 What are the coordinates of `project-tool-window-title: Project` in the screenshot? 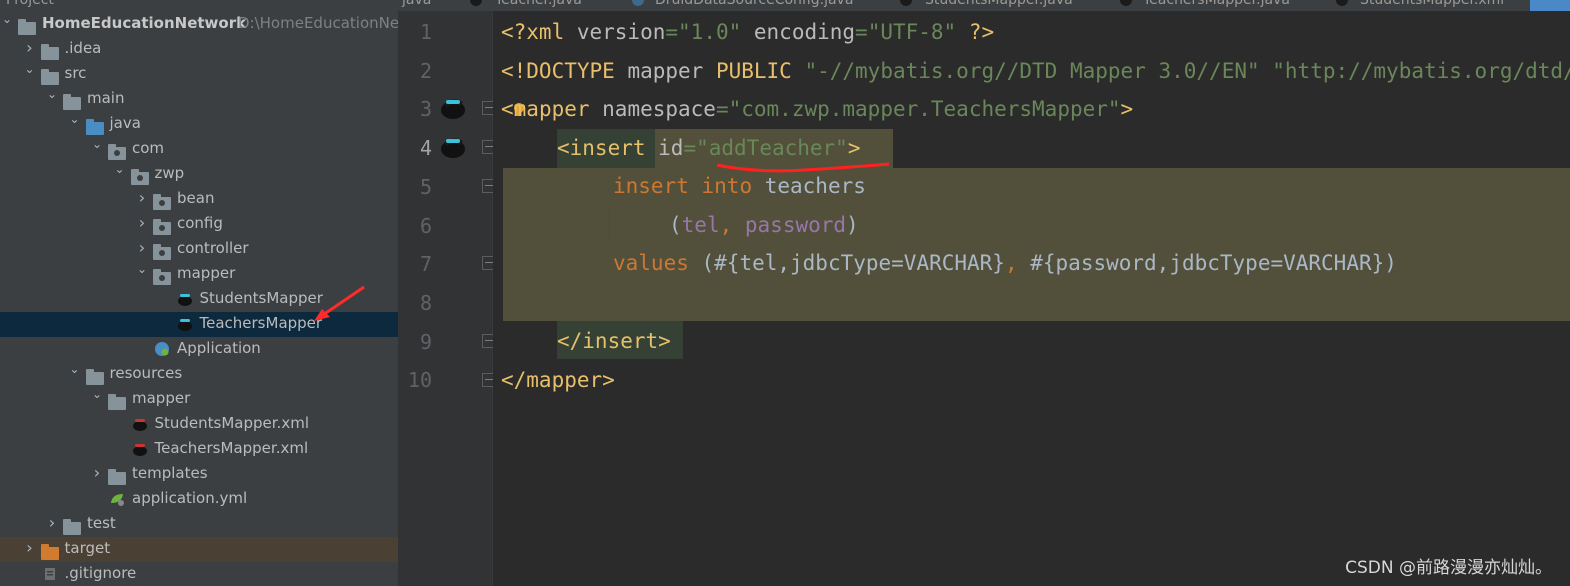 It's located at (30, 4).